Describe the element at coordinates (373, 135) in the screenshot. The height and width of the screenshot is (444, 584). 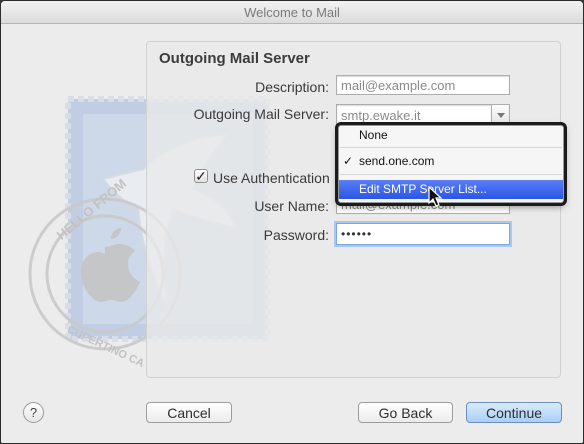
I see `menu-item-label: None` at that location.